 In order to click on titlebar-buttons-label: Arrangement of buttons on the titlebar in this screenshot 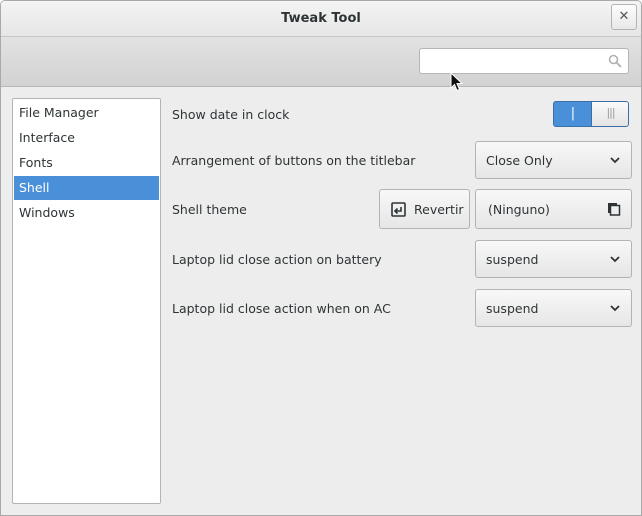, I will do `click(294, 160)`.